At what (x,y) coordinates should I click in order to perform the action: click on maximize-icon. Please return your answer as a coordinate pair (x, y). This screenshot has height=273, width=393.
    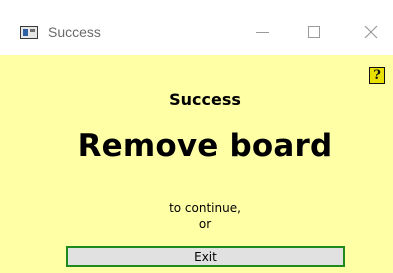
    Looking at the image, I should click on (314, 32).